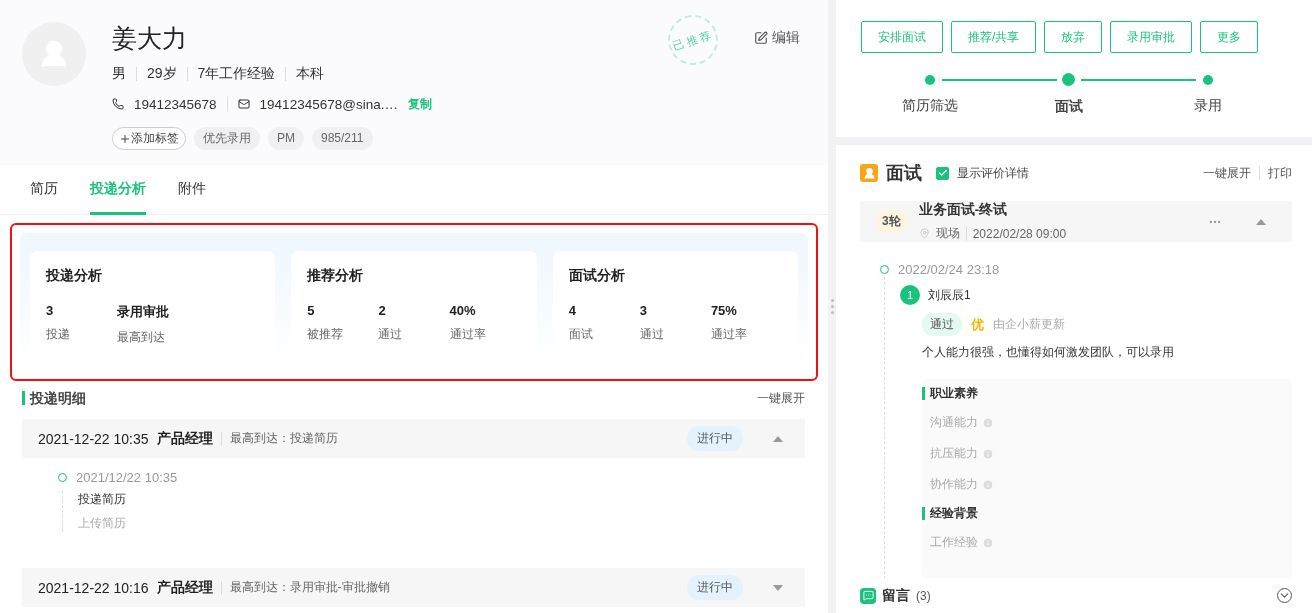 The width and height of the screenshot is (1312, 613). I want to click on evaluation-item: 工作经验, so click(954, 542).